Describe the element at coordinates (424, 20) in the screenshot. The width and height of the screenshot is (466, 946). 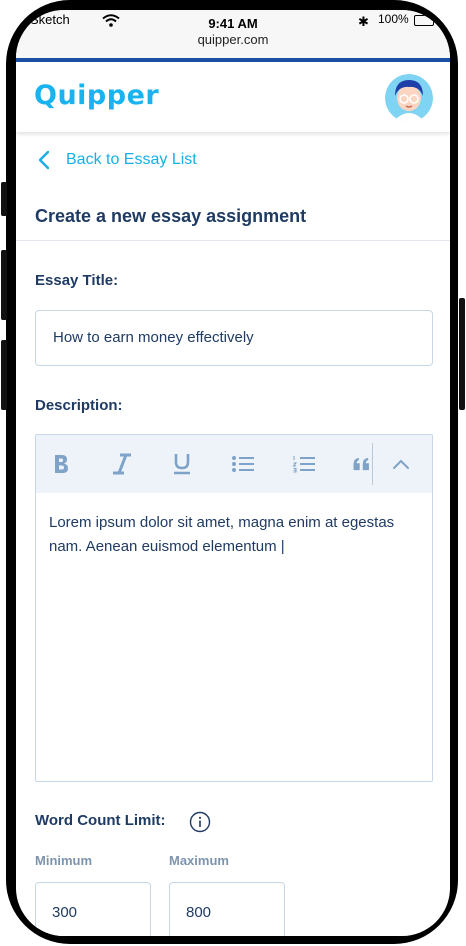
I see `battery-icon` at that location.